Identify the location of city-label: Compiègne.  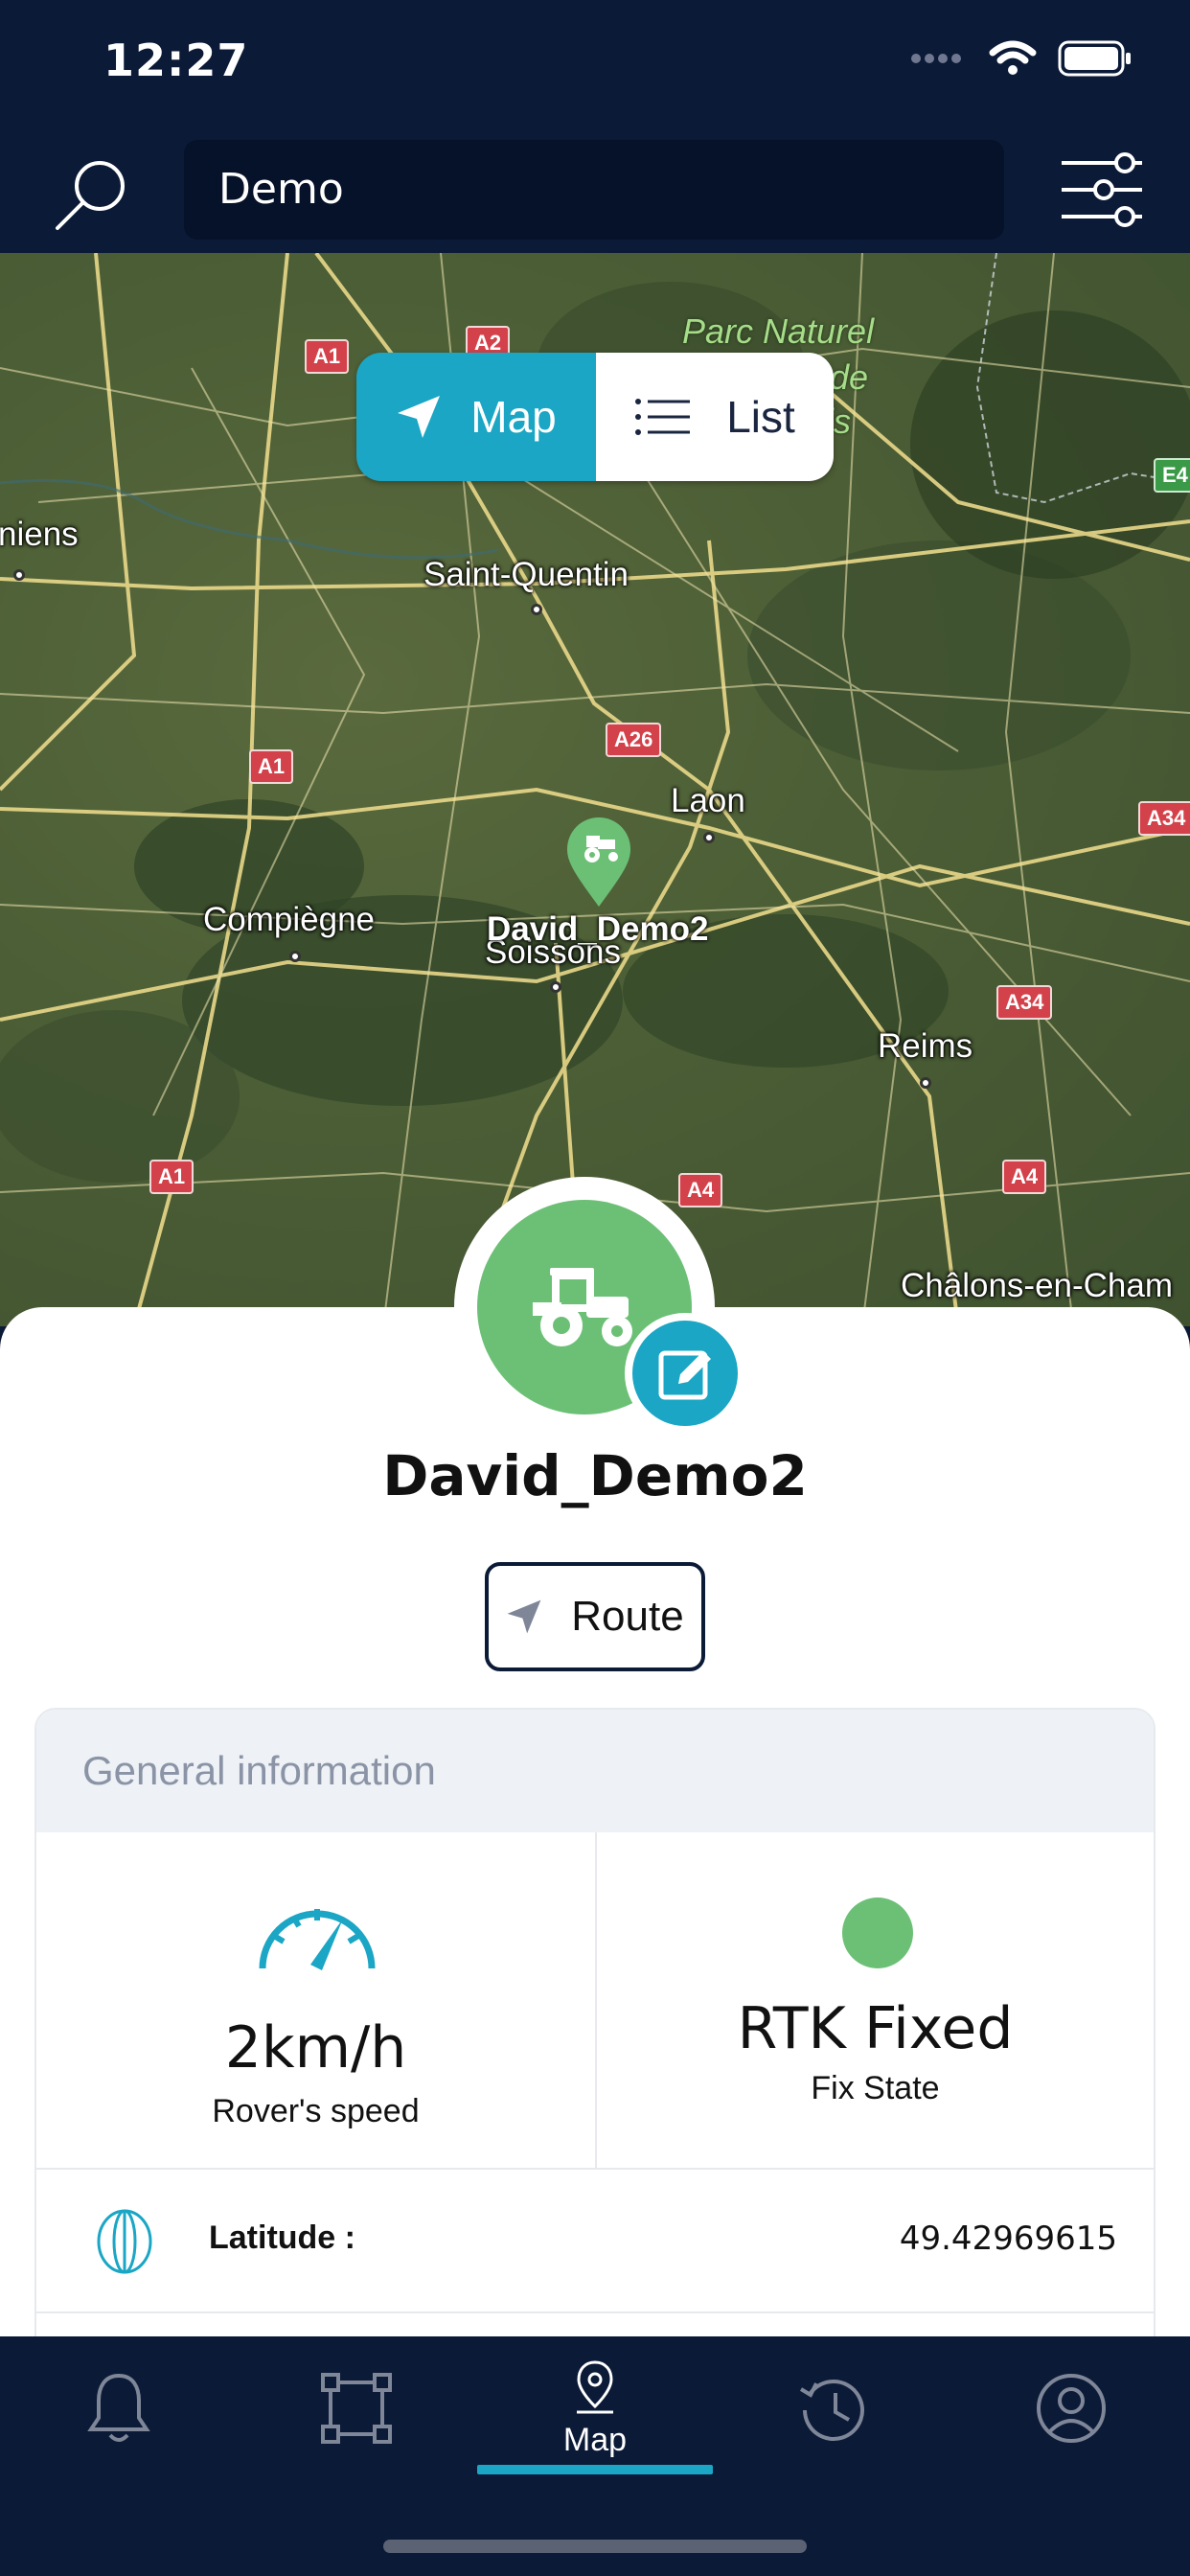
(289, 920).